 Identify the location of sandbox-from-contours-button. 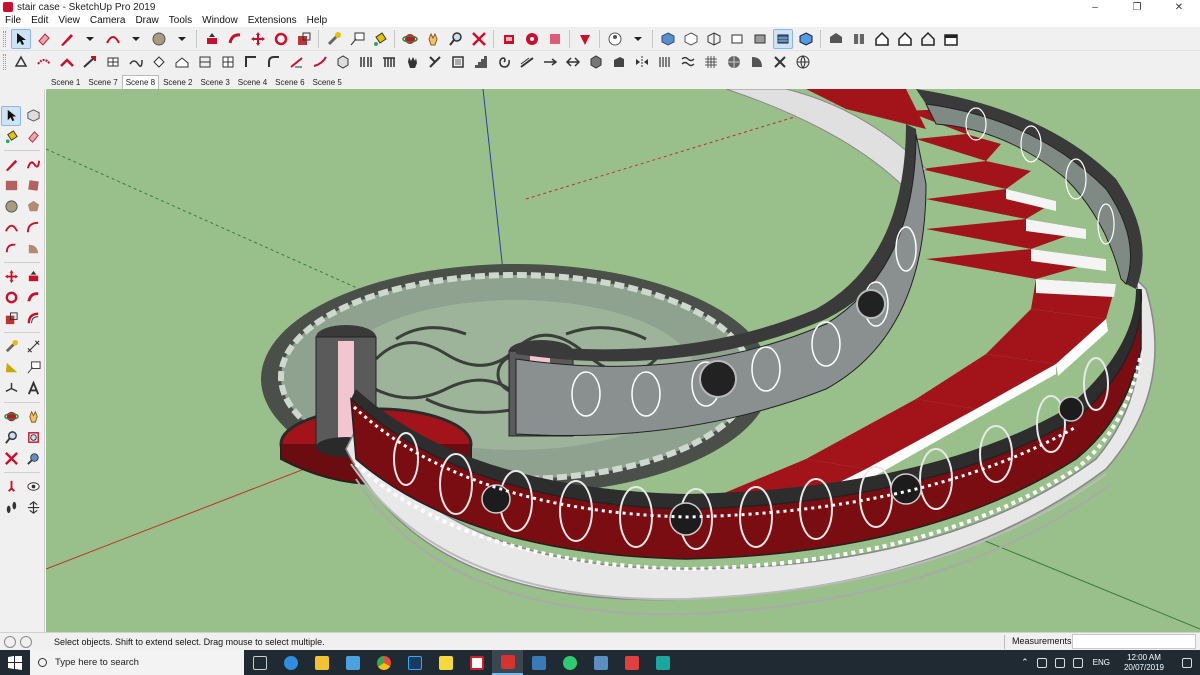
(21, 62).